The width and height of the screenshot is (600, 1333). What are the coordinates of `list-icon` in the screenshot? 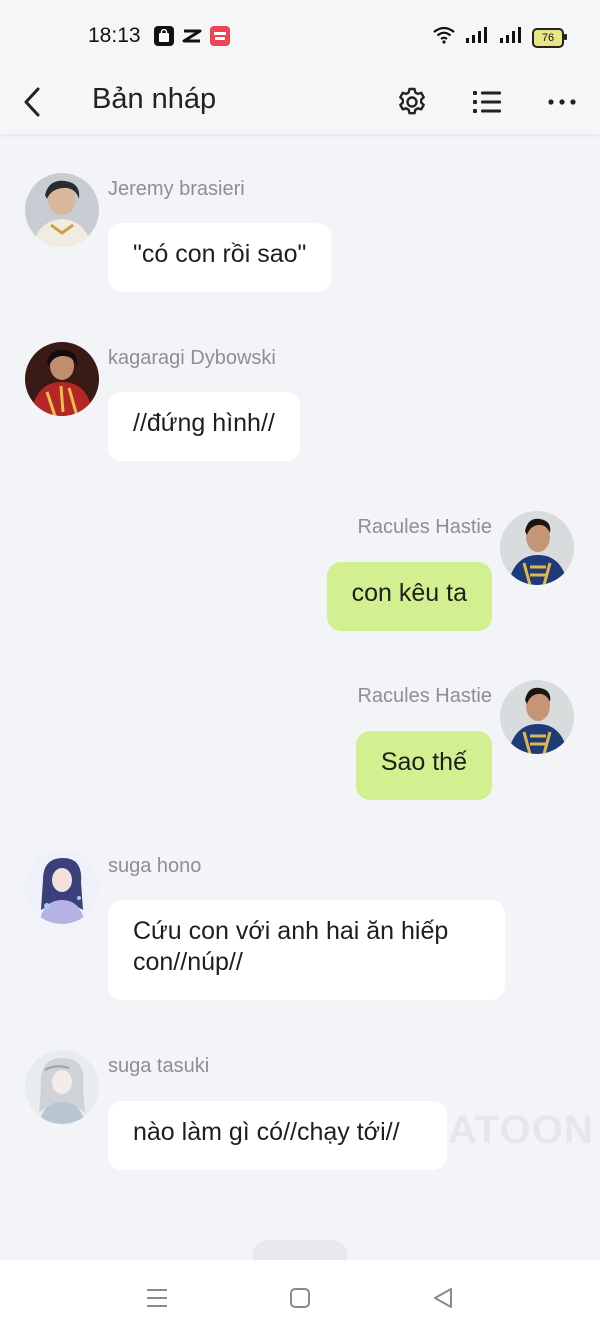 It's located at (487, 102).